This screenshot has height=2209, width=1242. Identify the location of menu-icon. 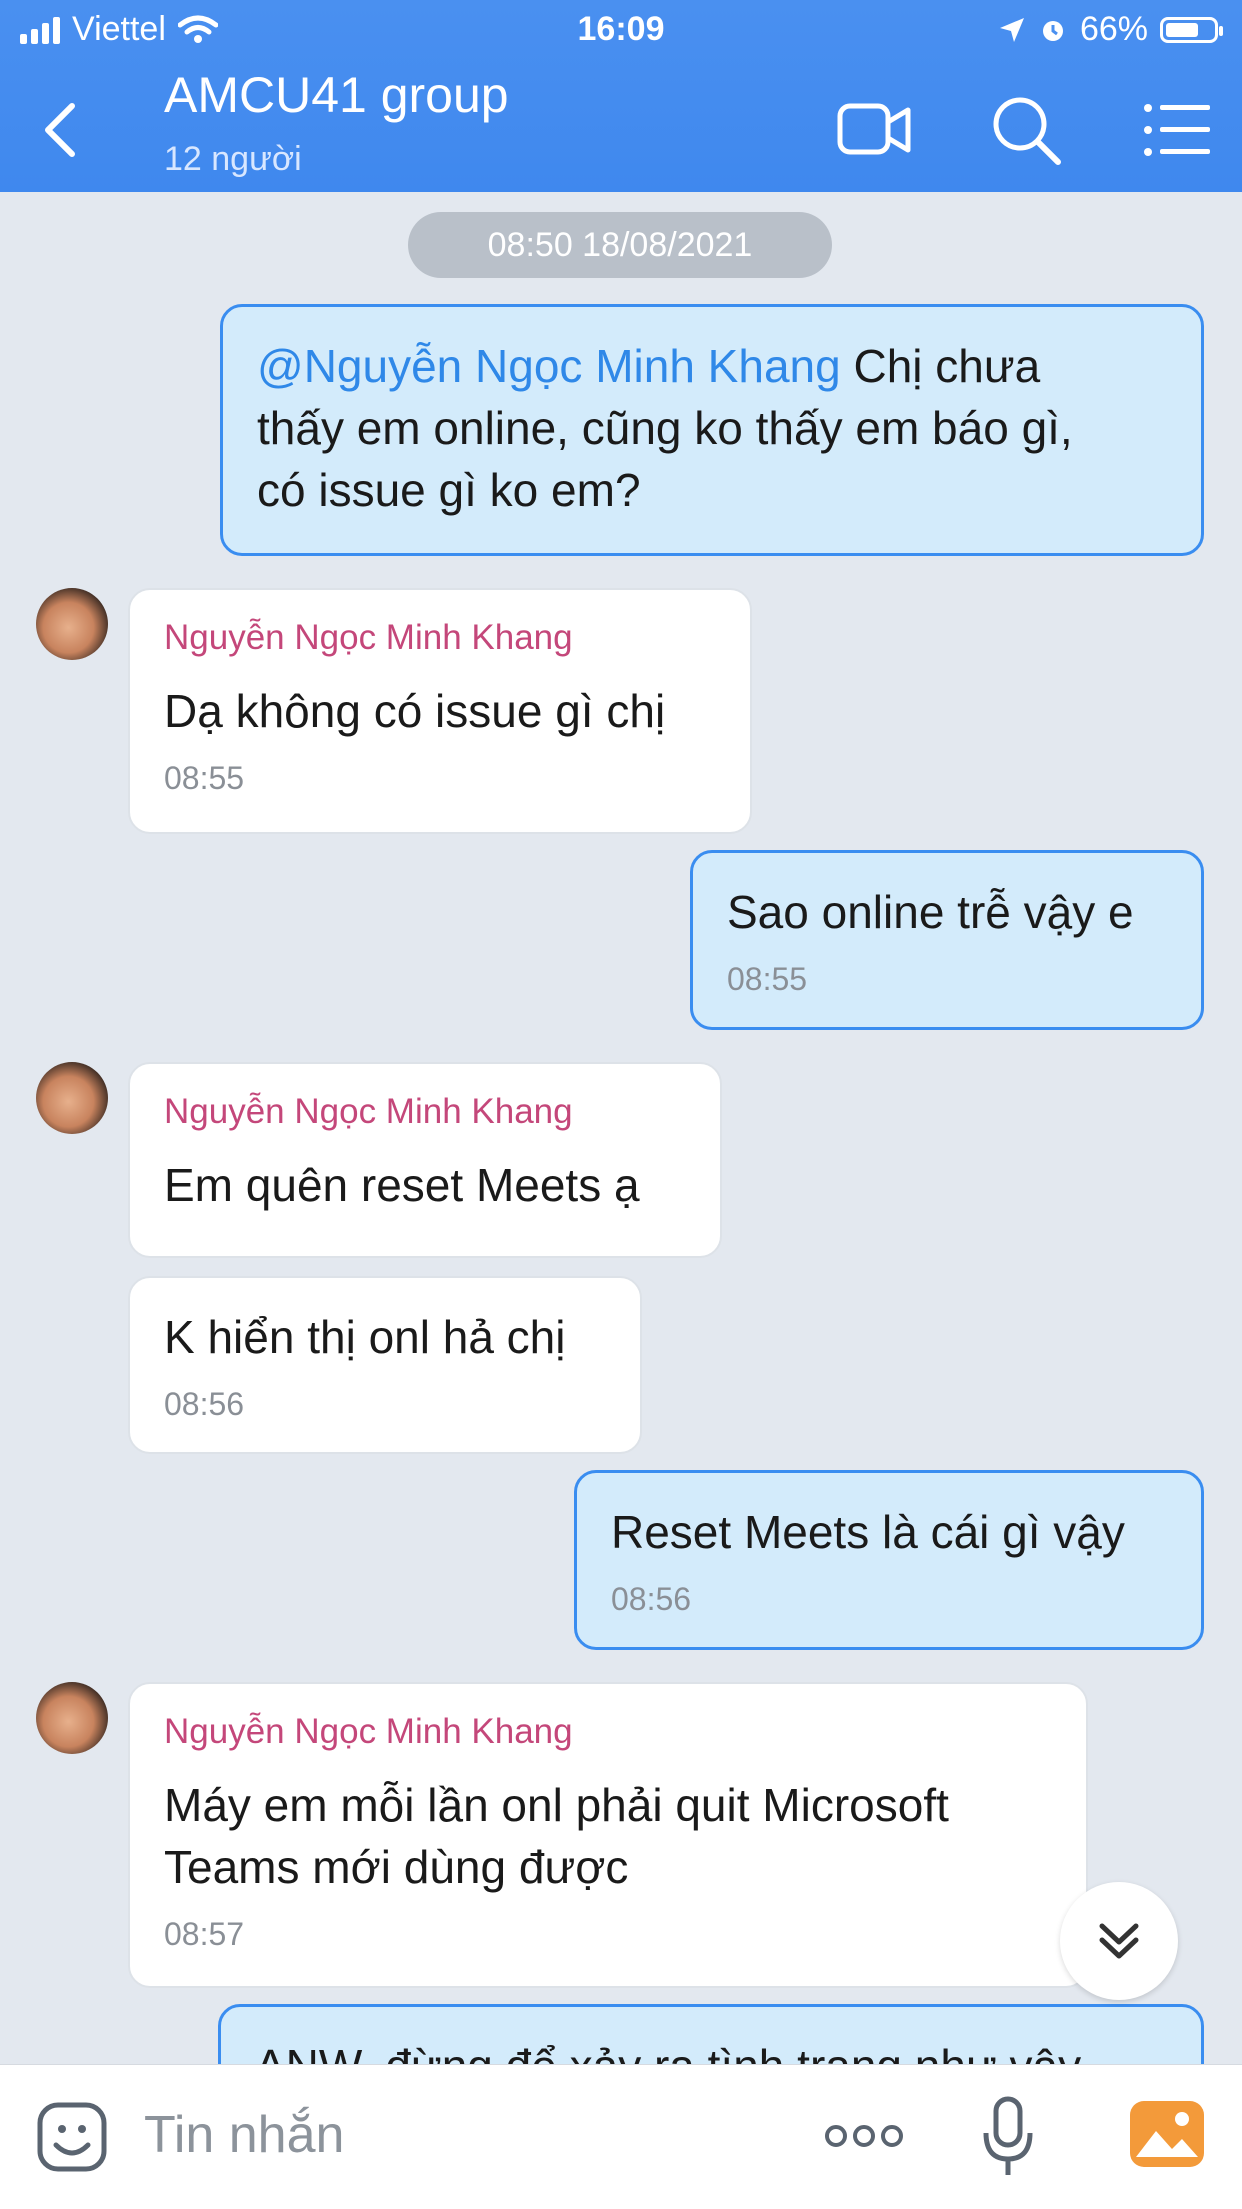
(1176, 130).